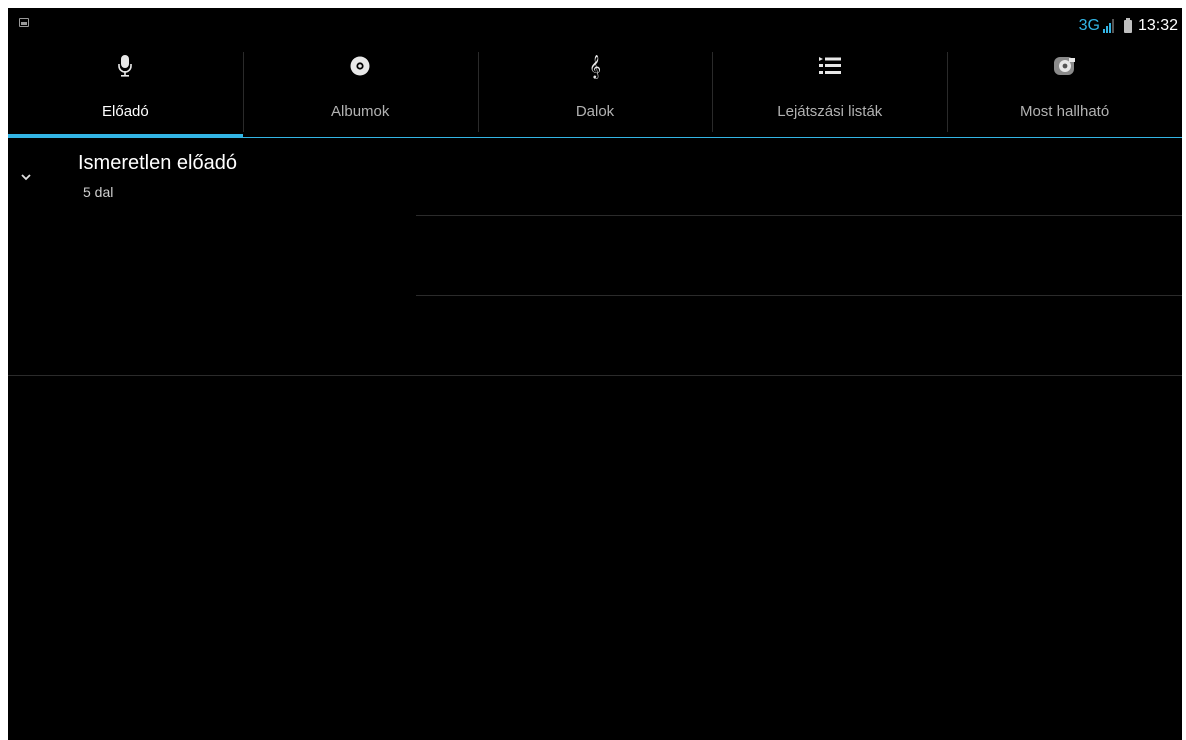  I want to click on playlist-icon, so click(830, 66).